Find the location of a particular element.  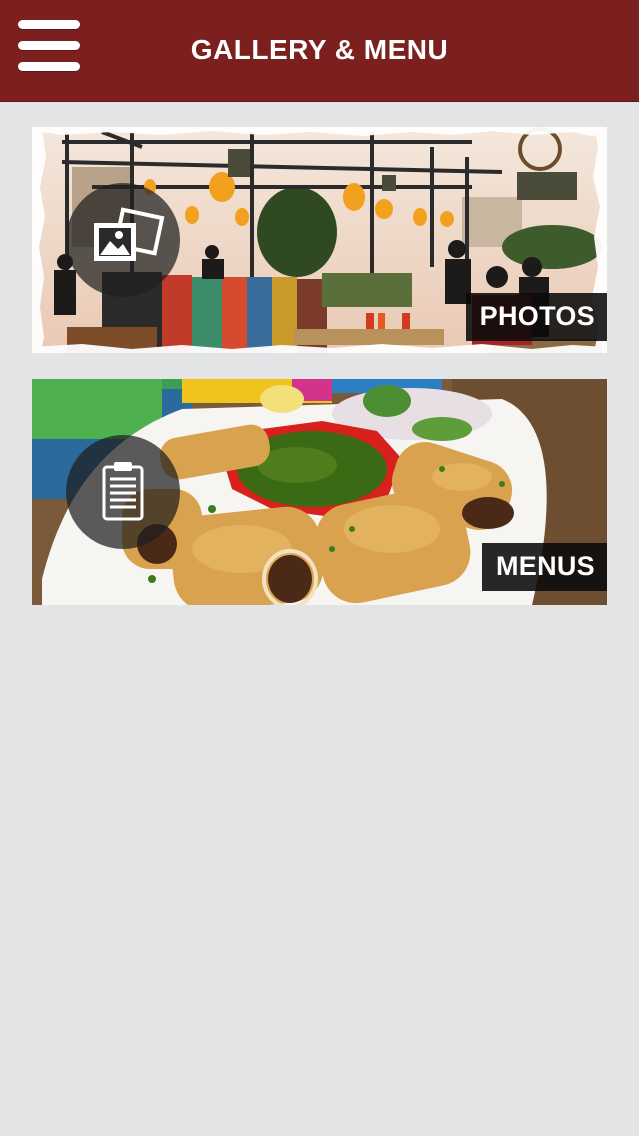

clipboard-icon is located at coordinates (123, 491).